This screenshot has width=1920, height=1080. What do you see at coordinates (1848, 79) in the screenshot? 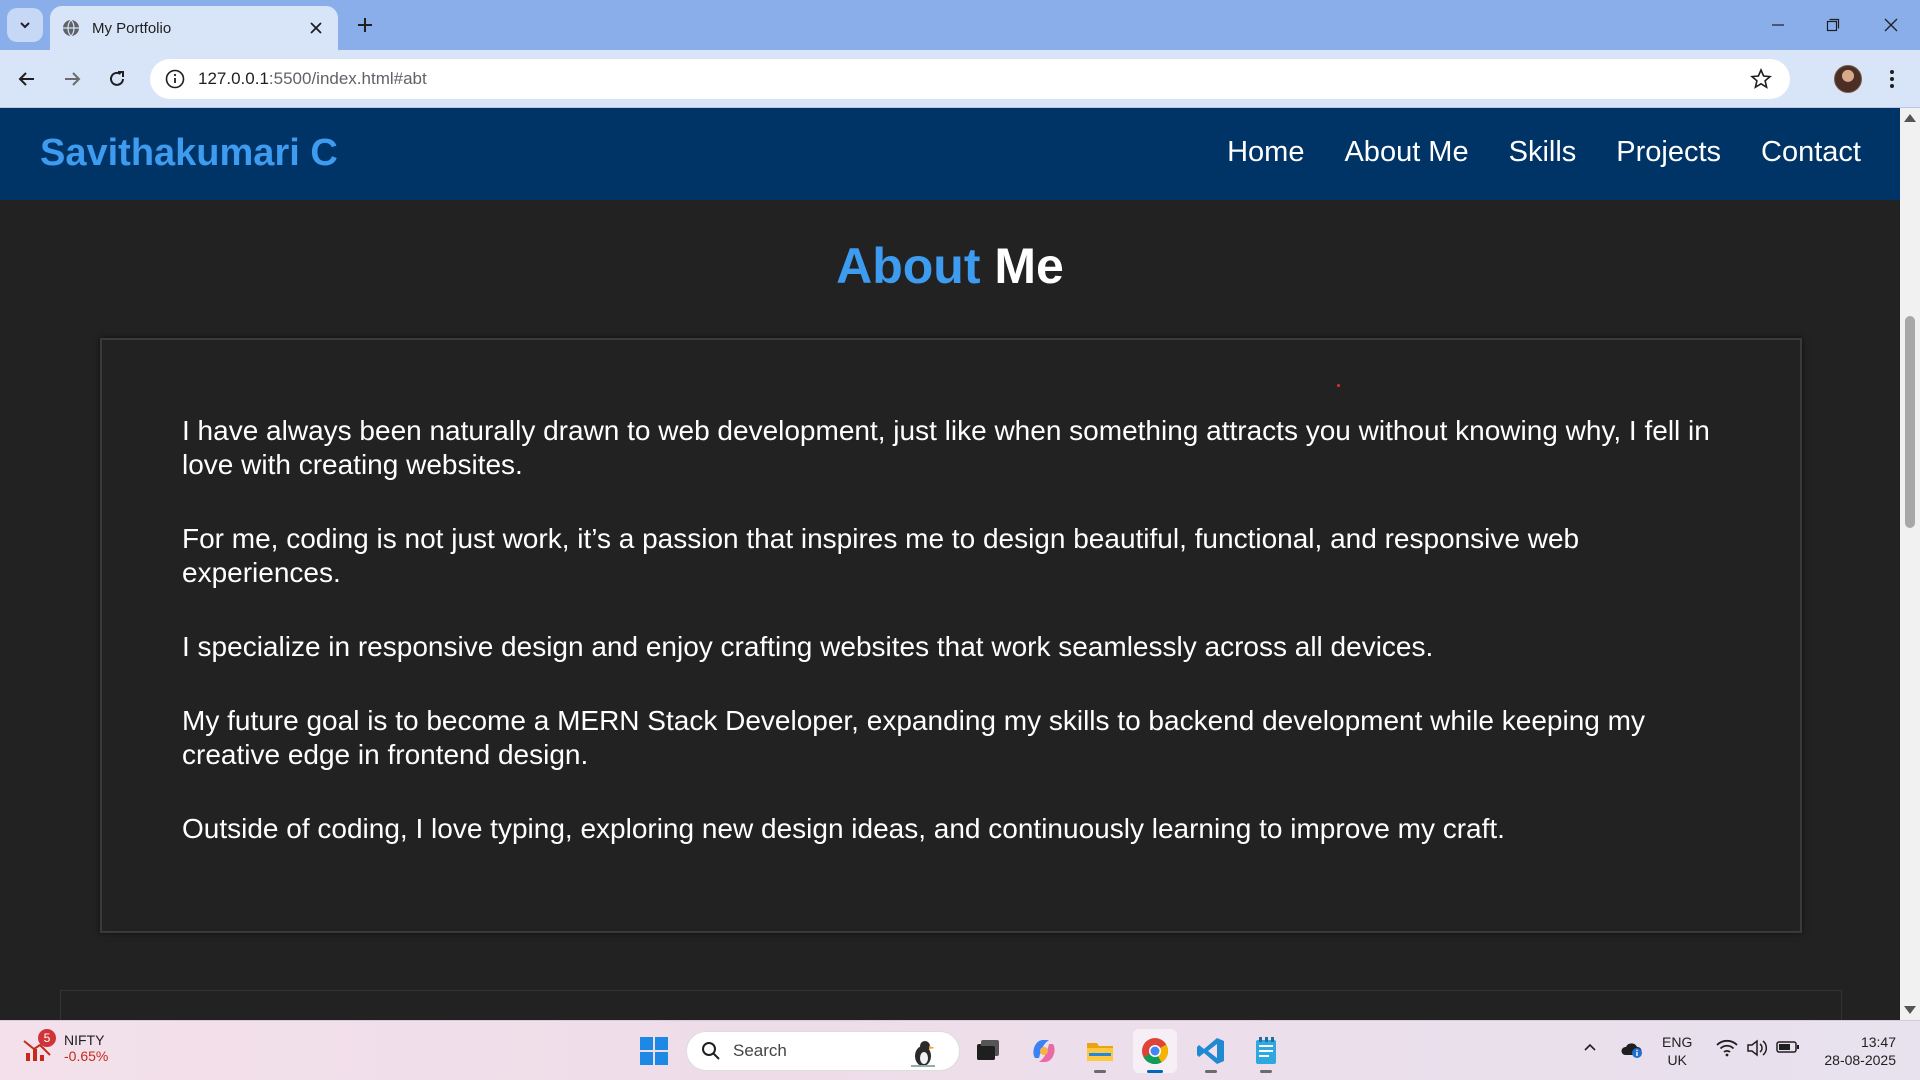
I see `profile-avatar` at bounding box center [1848, 79].